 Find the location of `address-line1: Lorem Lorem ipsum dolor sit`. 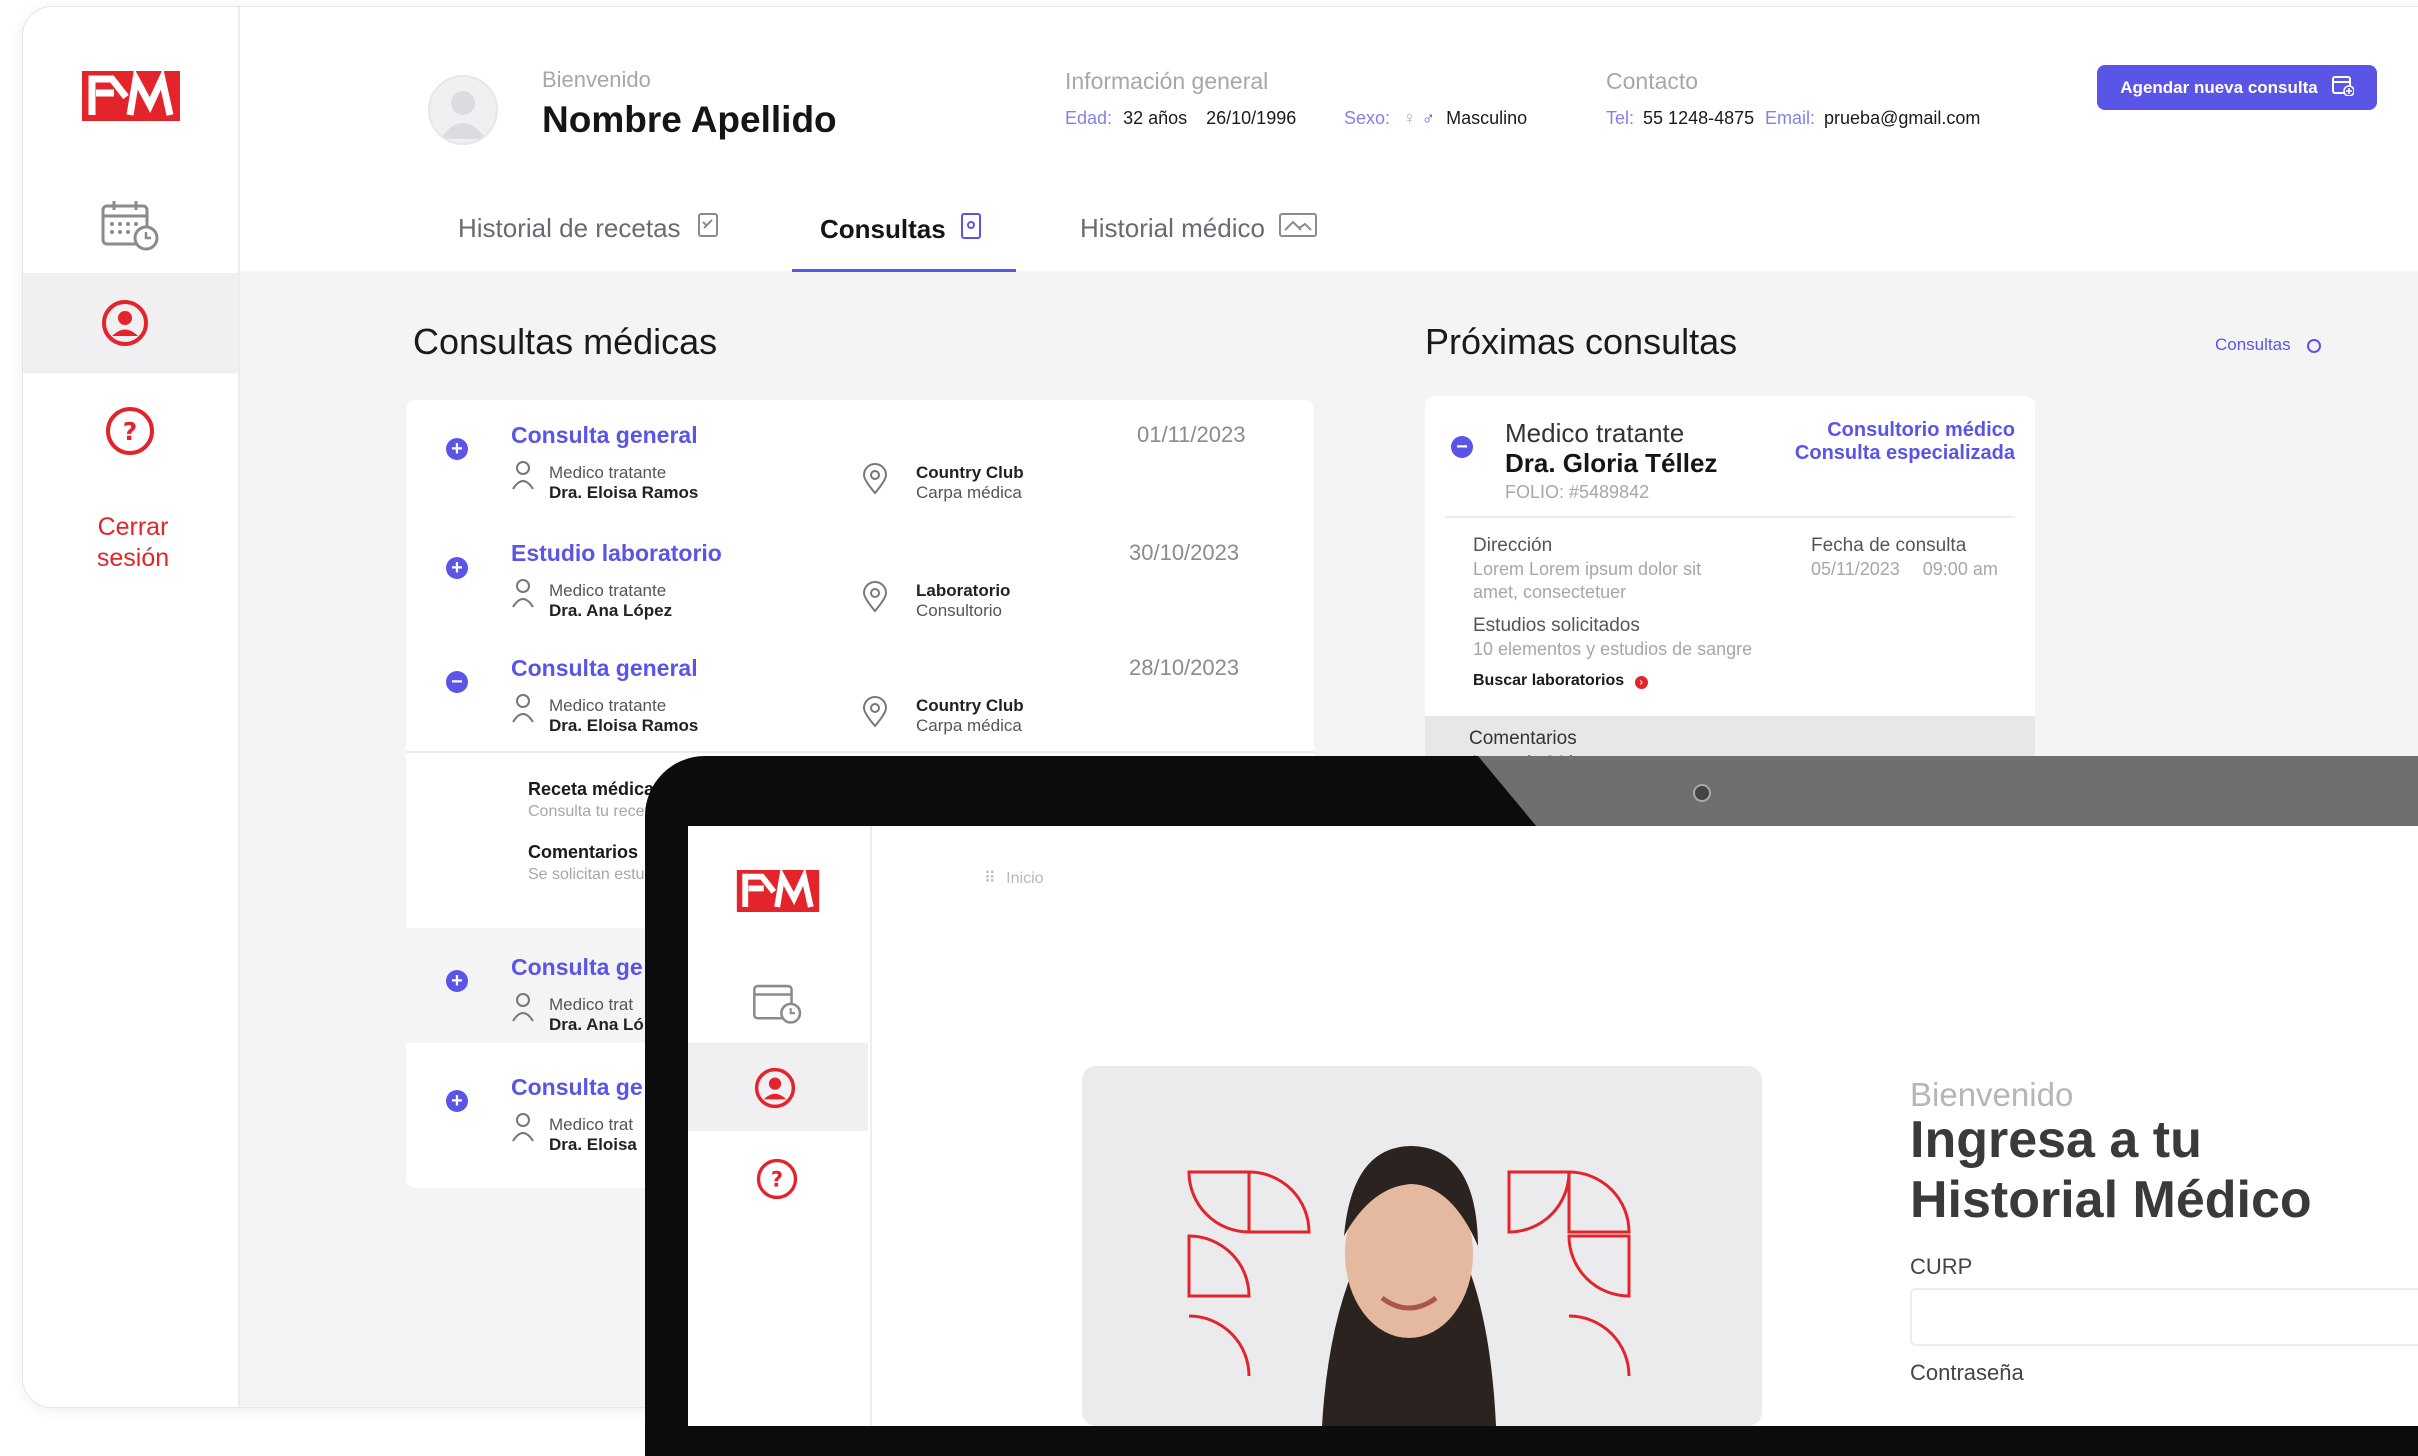

address-line1: Lorem Lorem ipsum dolor sit is located at coordinates (1587, 569).